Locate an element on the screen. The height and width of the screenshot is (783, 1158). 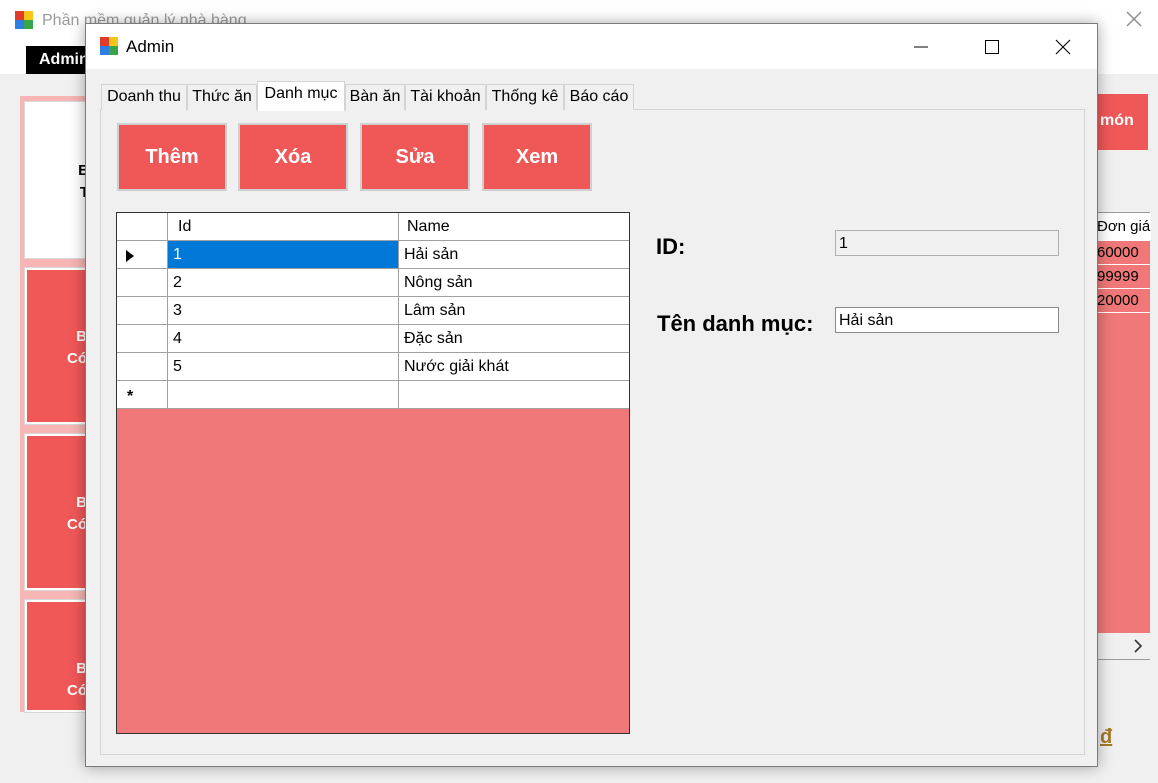
order-grid-cell: 60000 is located at coordinates (1123, 253).